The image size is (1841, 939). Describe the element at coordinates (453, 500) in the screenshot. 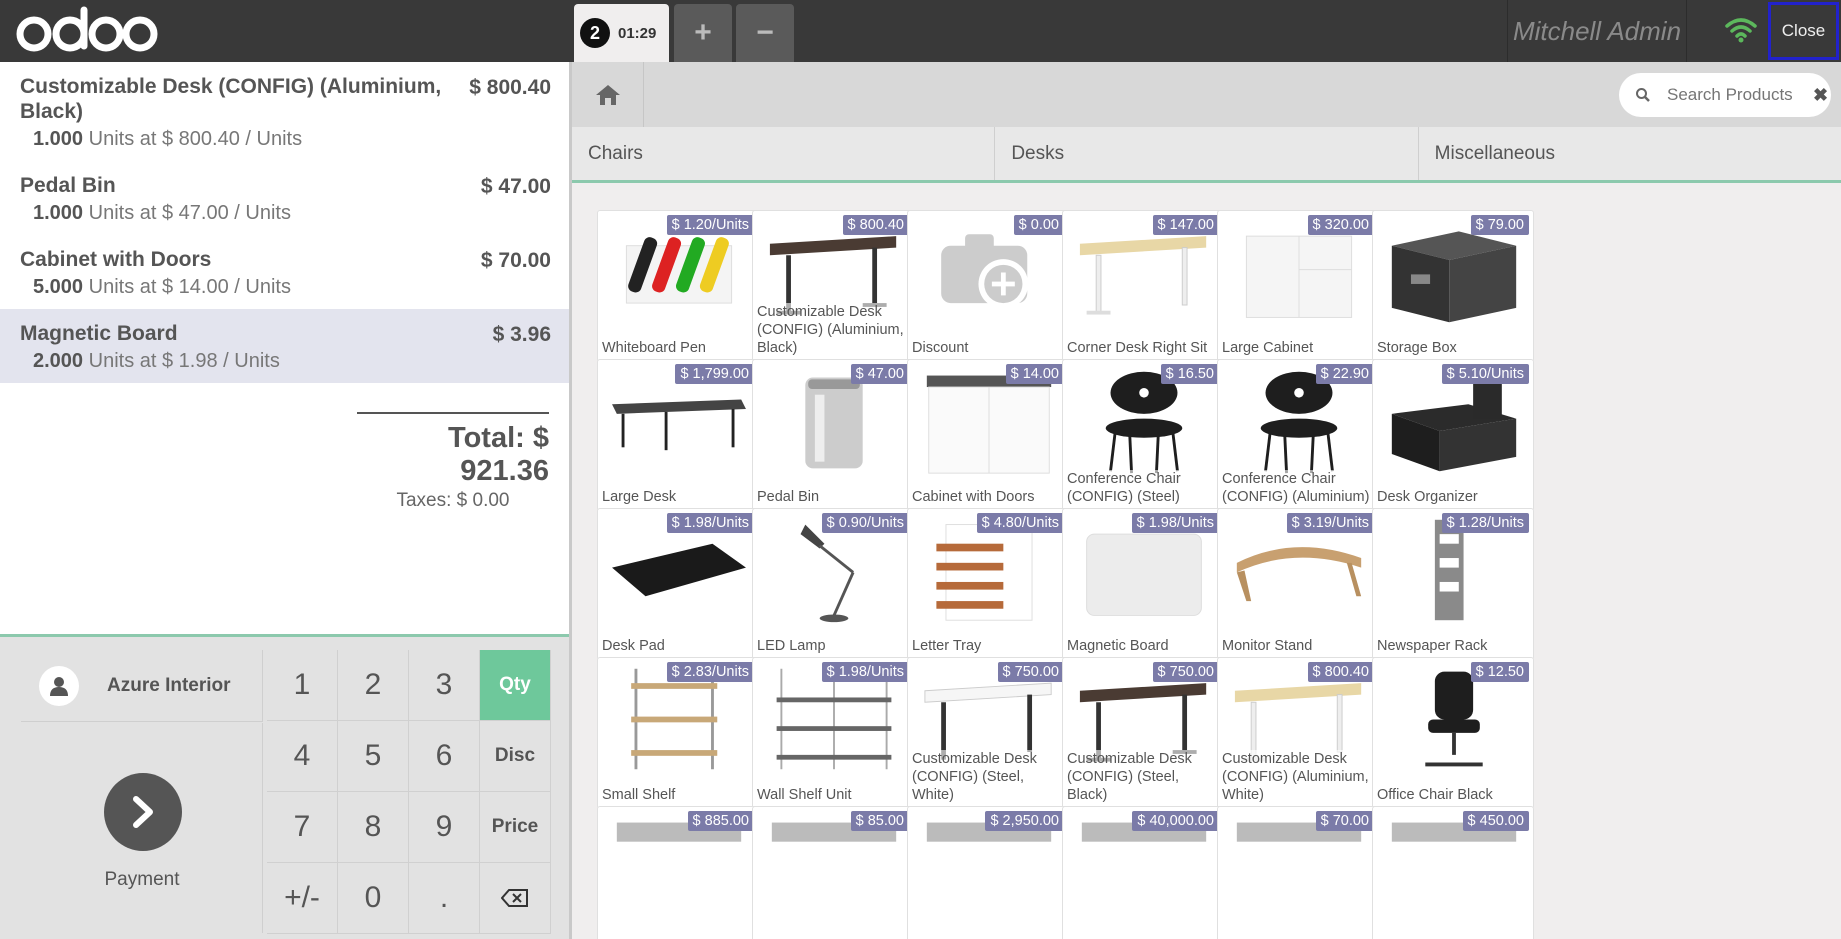

I see `order-taxes: Taxes: $ 0.00` at that location.